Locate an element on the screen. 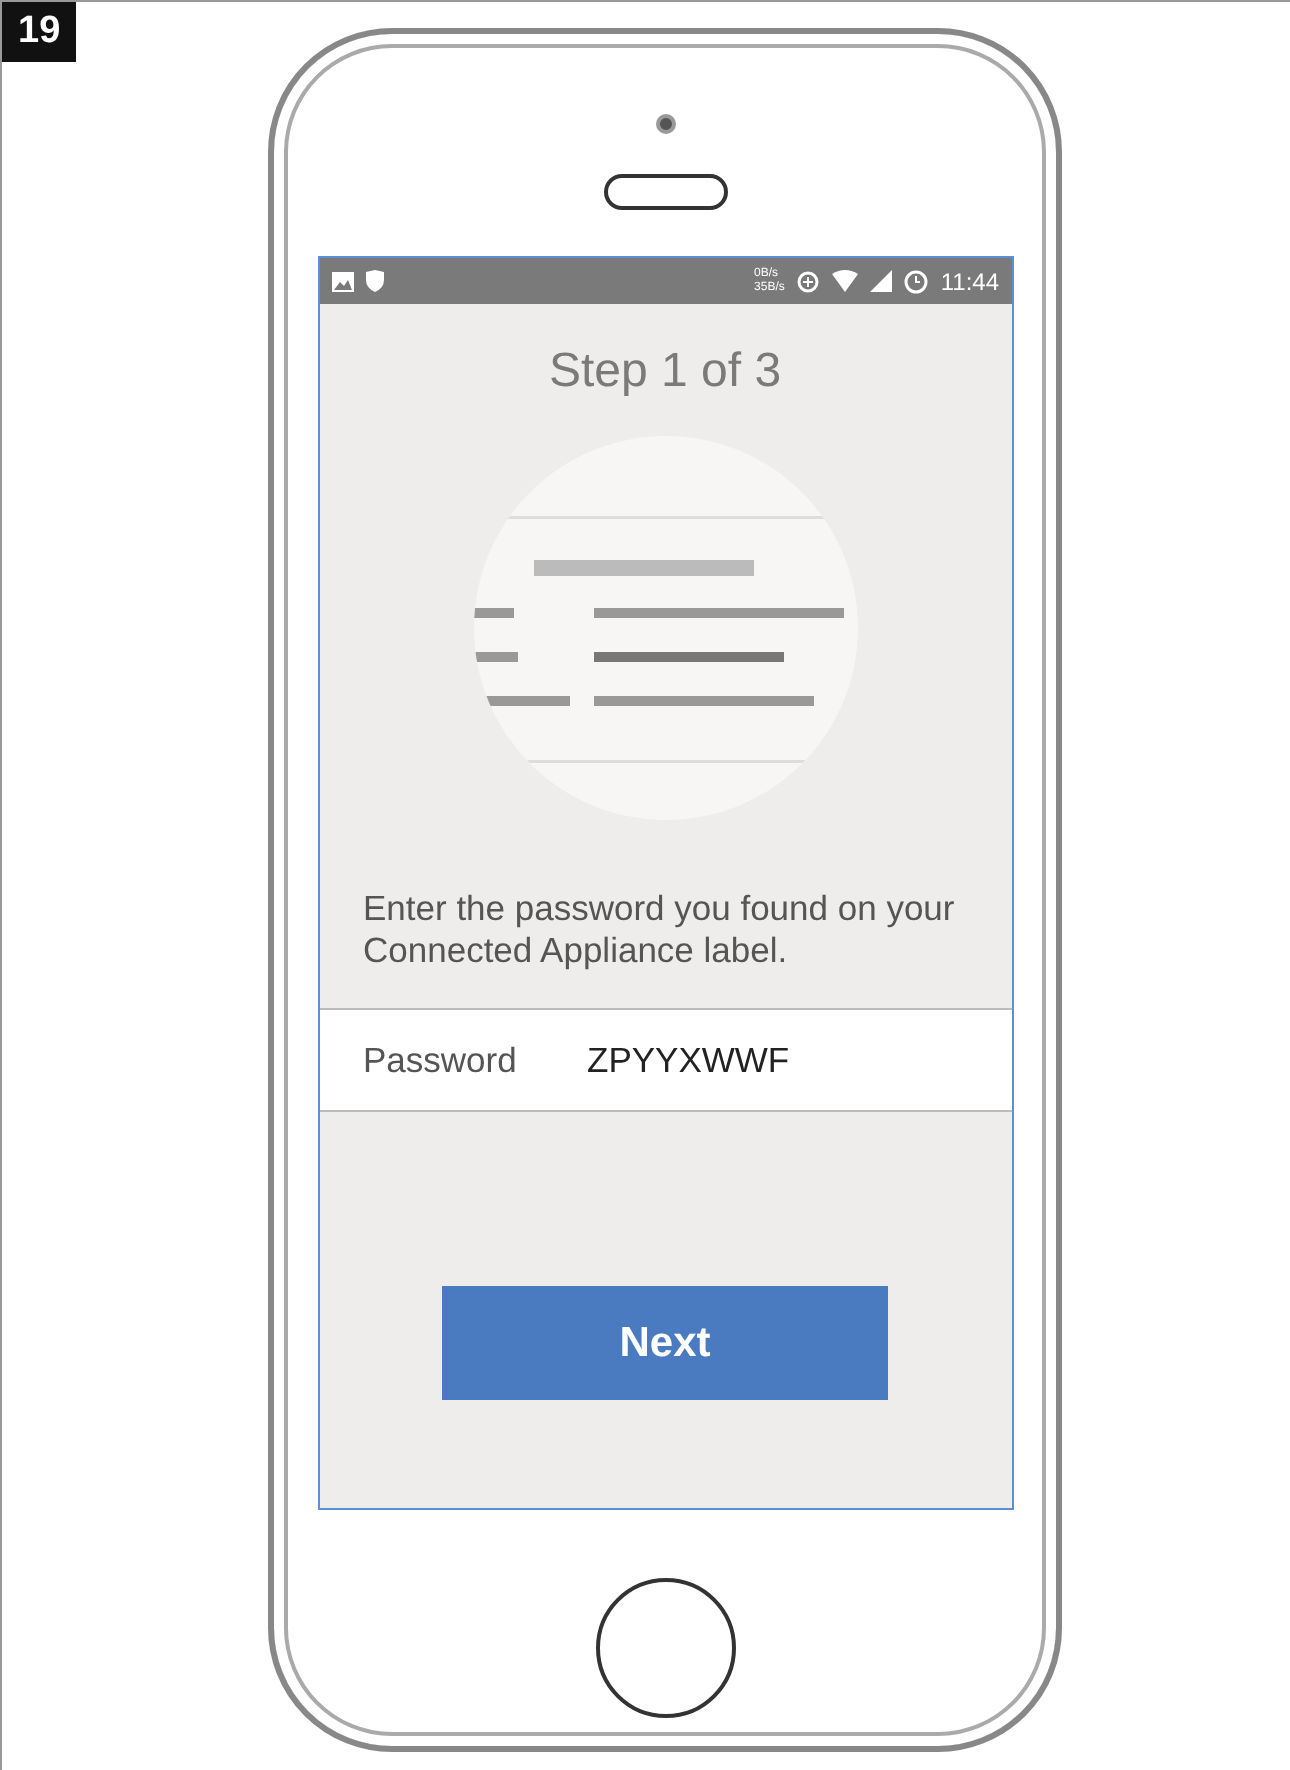  image-icon is located at coordinates (342, 281).